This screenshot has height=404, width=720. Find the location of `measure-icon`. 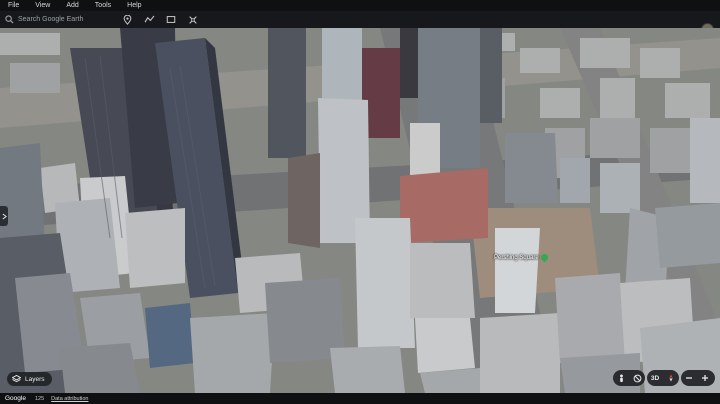

measure-icon is located at coordinates (193, 20).